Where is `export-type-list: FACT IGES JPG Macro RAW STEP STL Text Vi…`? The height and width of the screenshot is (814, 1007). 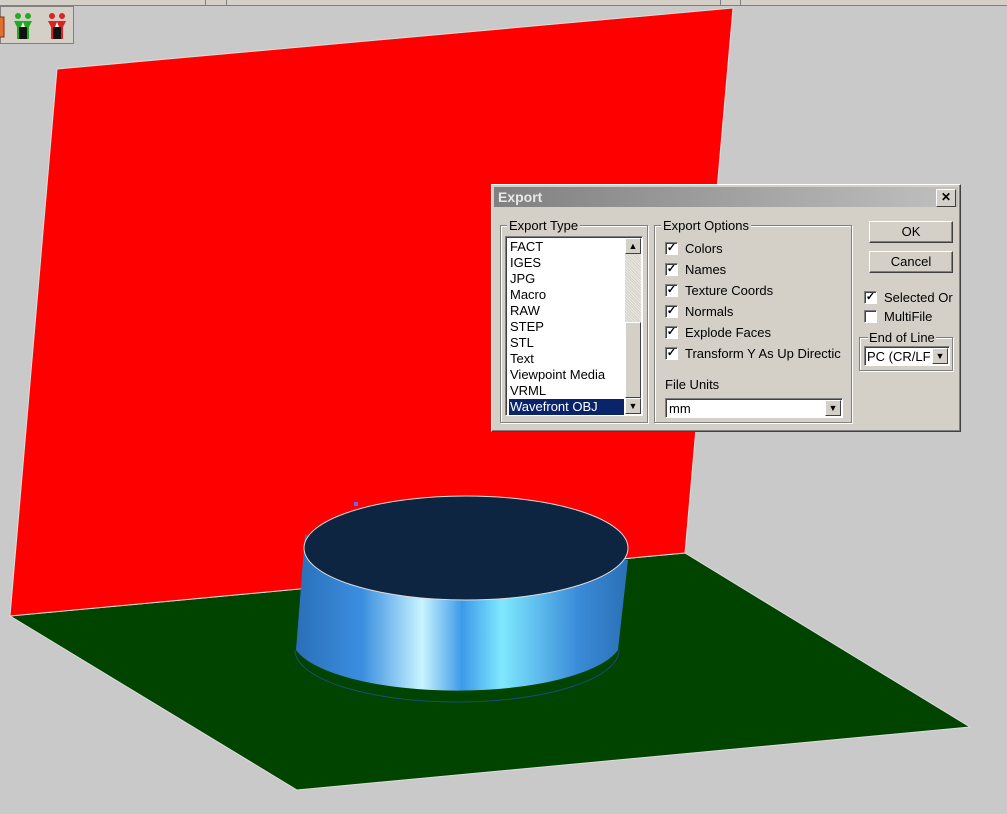
export-type-list: FACT IGES JPG Macro RAW STEP STL Text Vi… is located at coordinates (574, 326).